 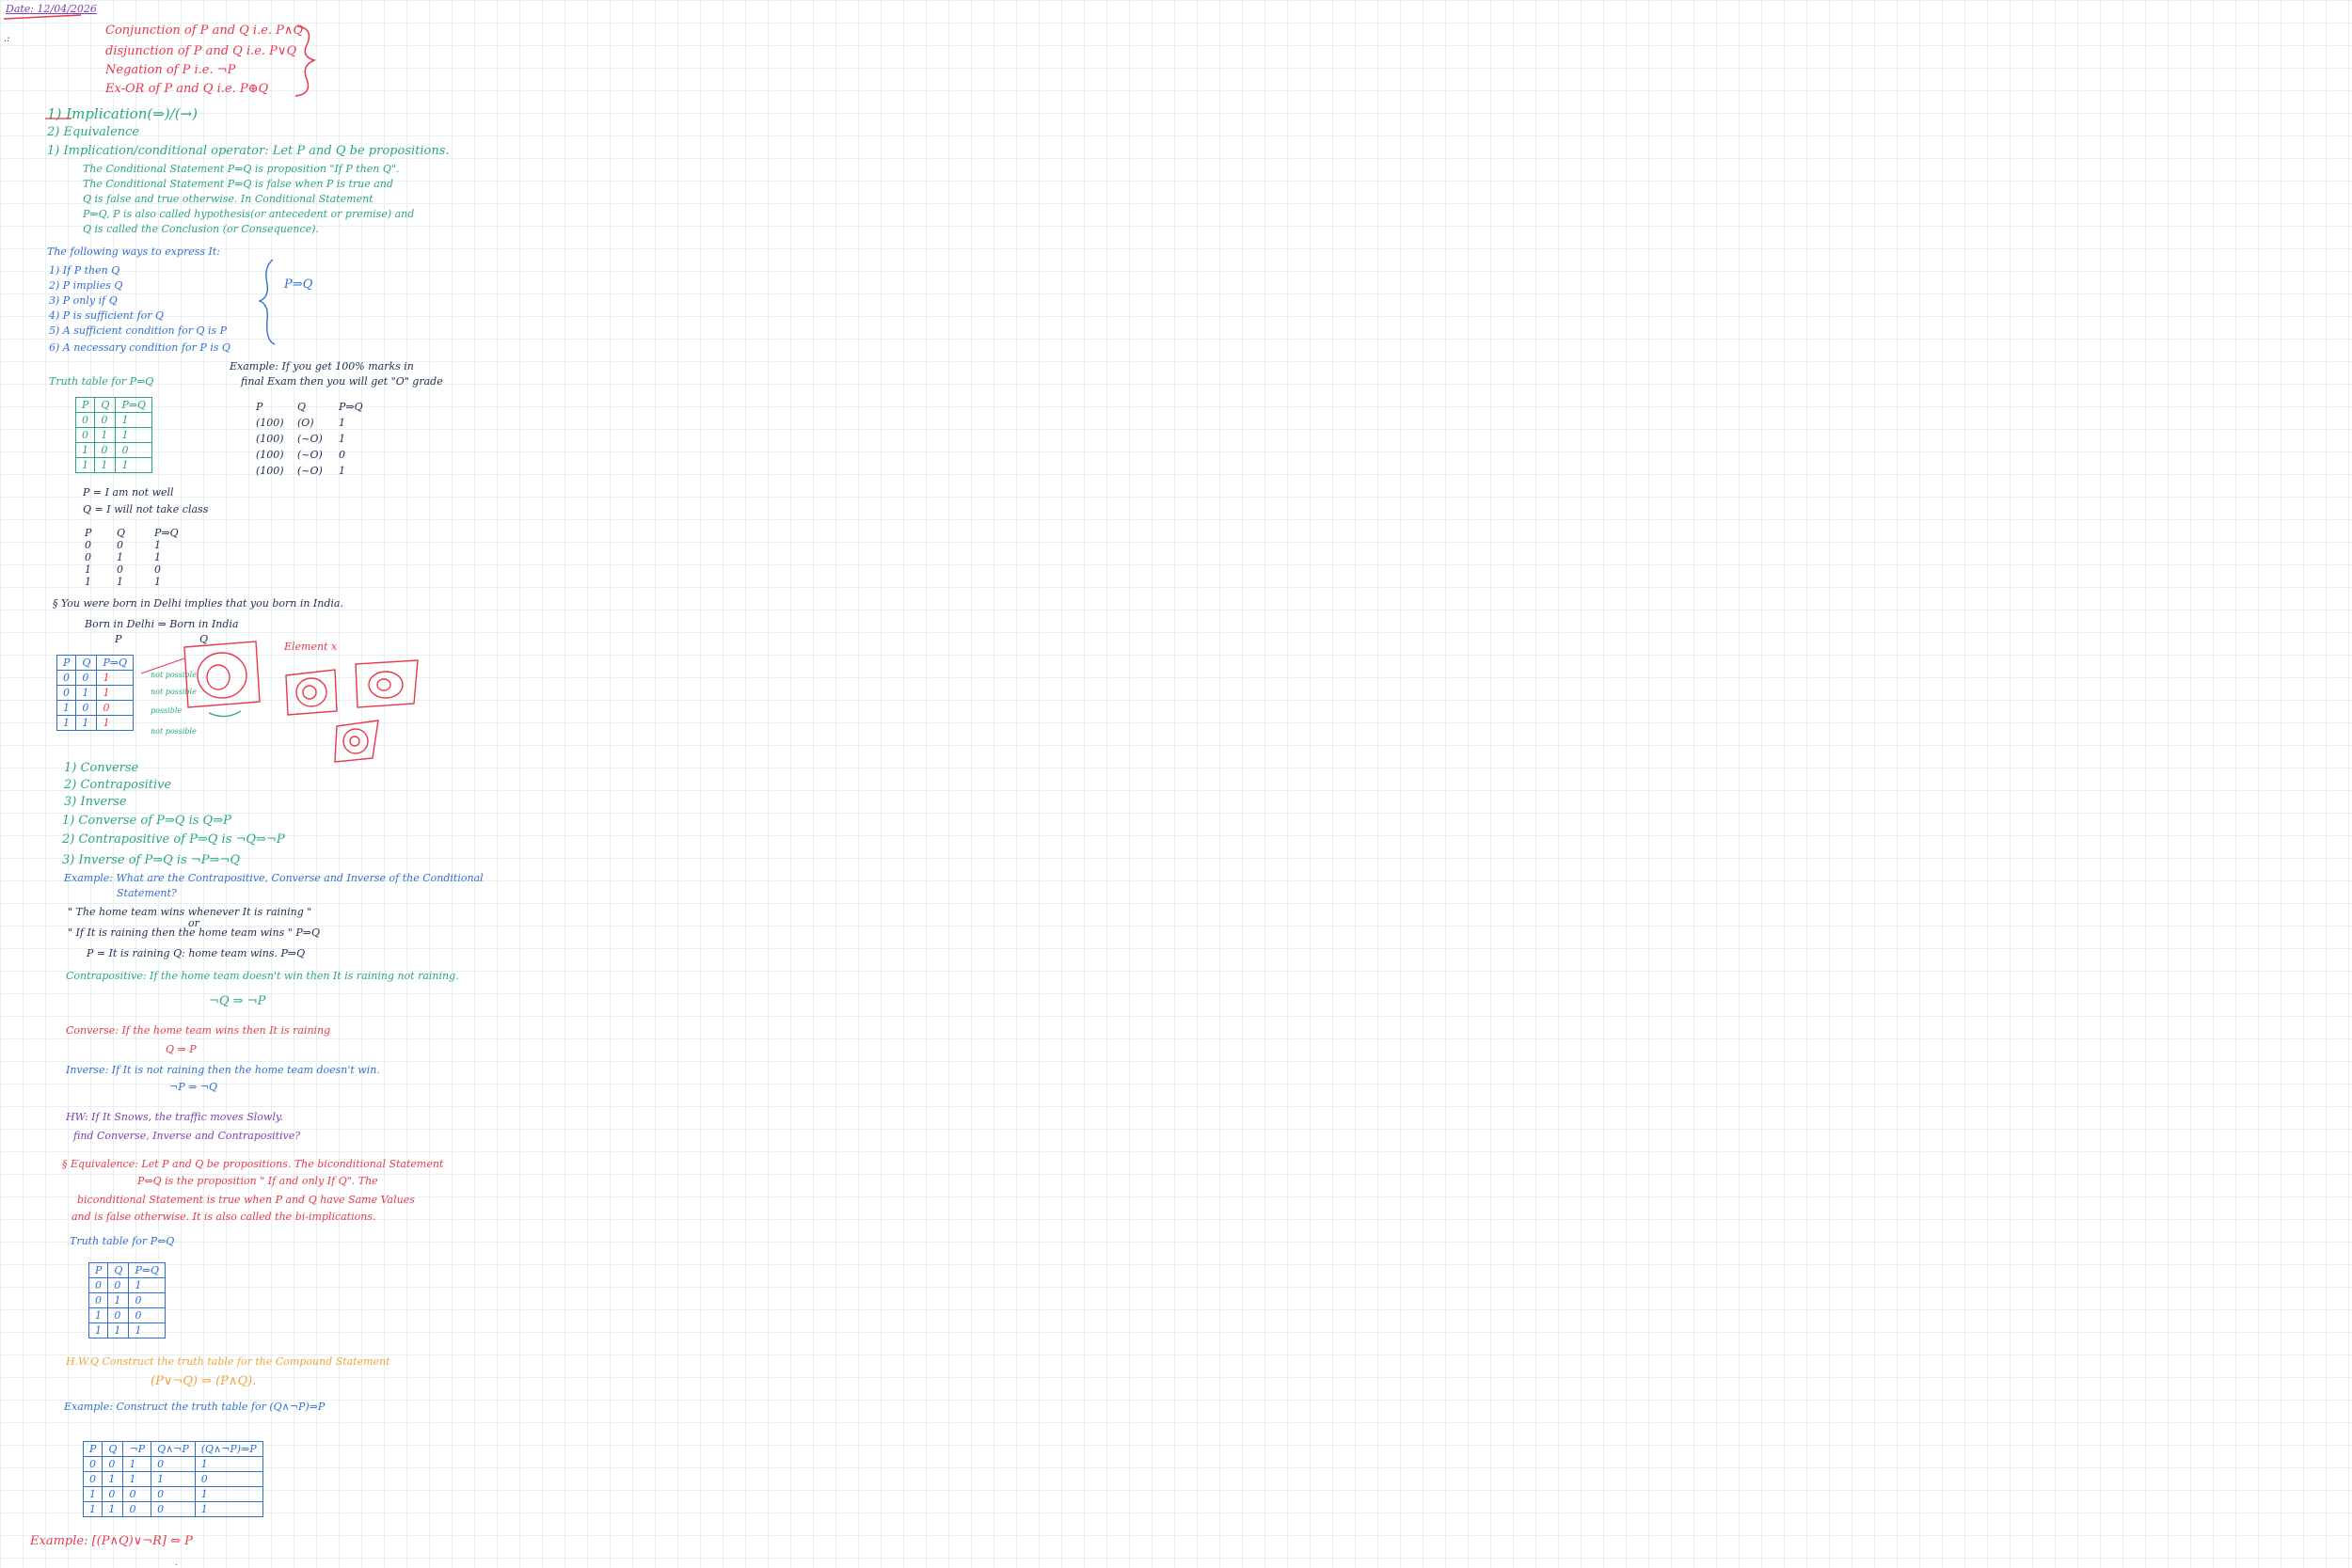 I want to click on venn-circle-q, so click(x=222, y=676).